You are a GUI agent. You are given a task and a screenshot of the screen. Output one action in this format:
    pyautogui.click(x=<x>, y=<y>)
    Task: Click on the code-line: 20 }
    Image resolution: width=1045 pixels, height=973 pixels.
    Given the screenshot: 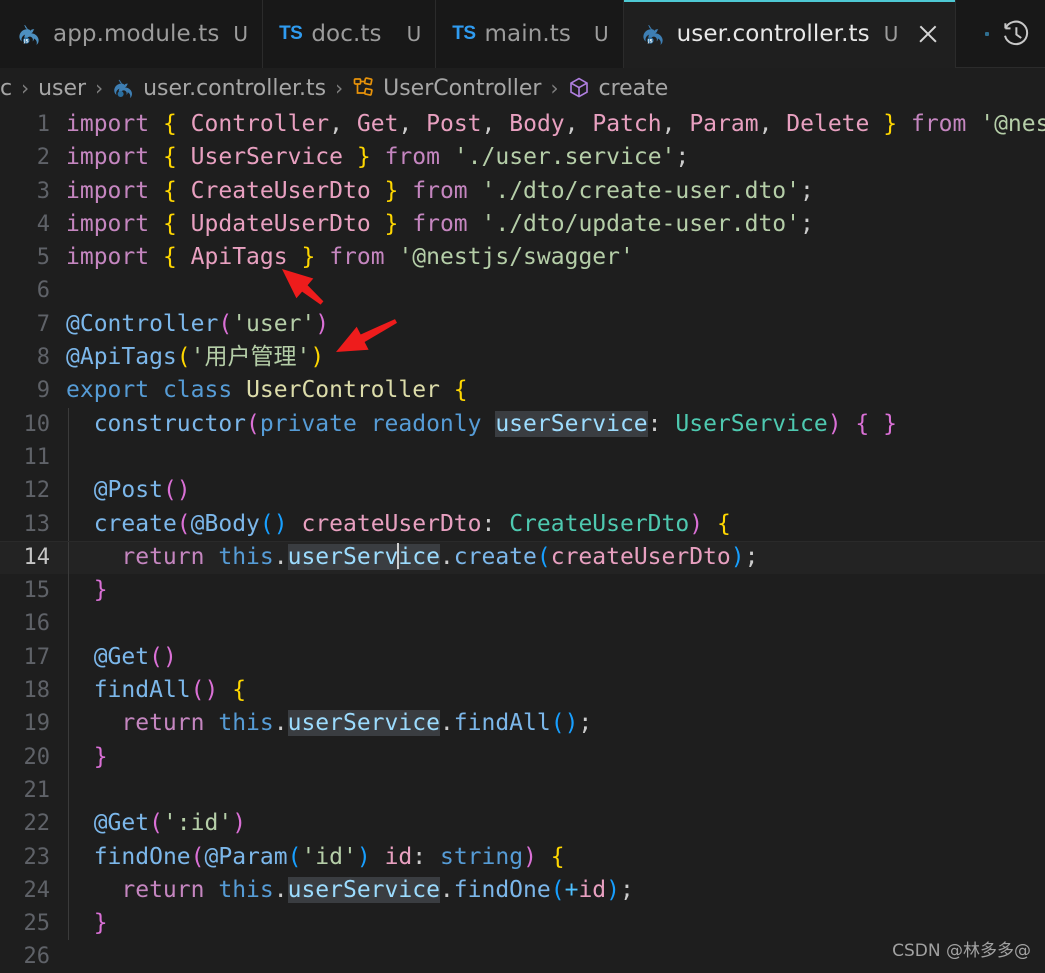 What is the action you would take?
    pyautogui.click(x=522, y=757)
    